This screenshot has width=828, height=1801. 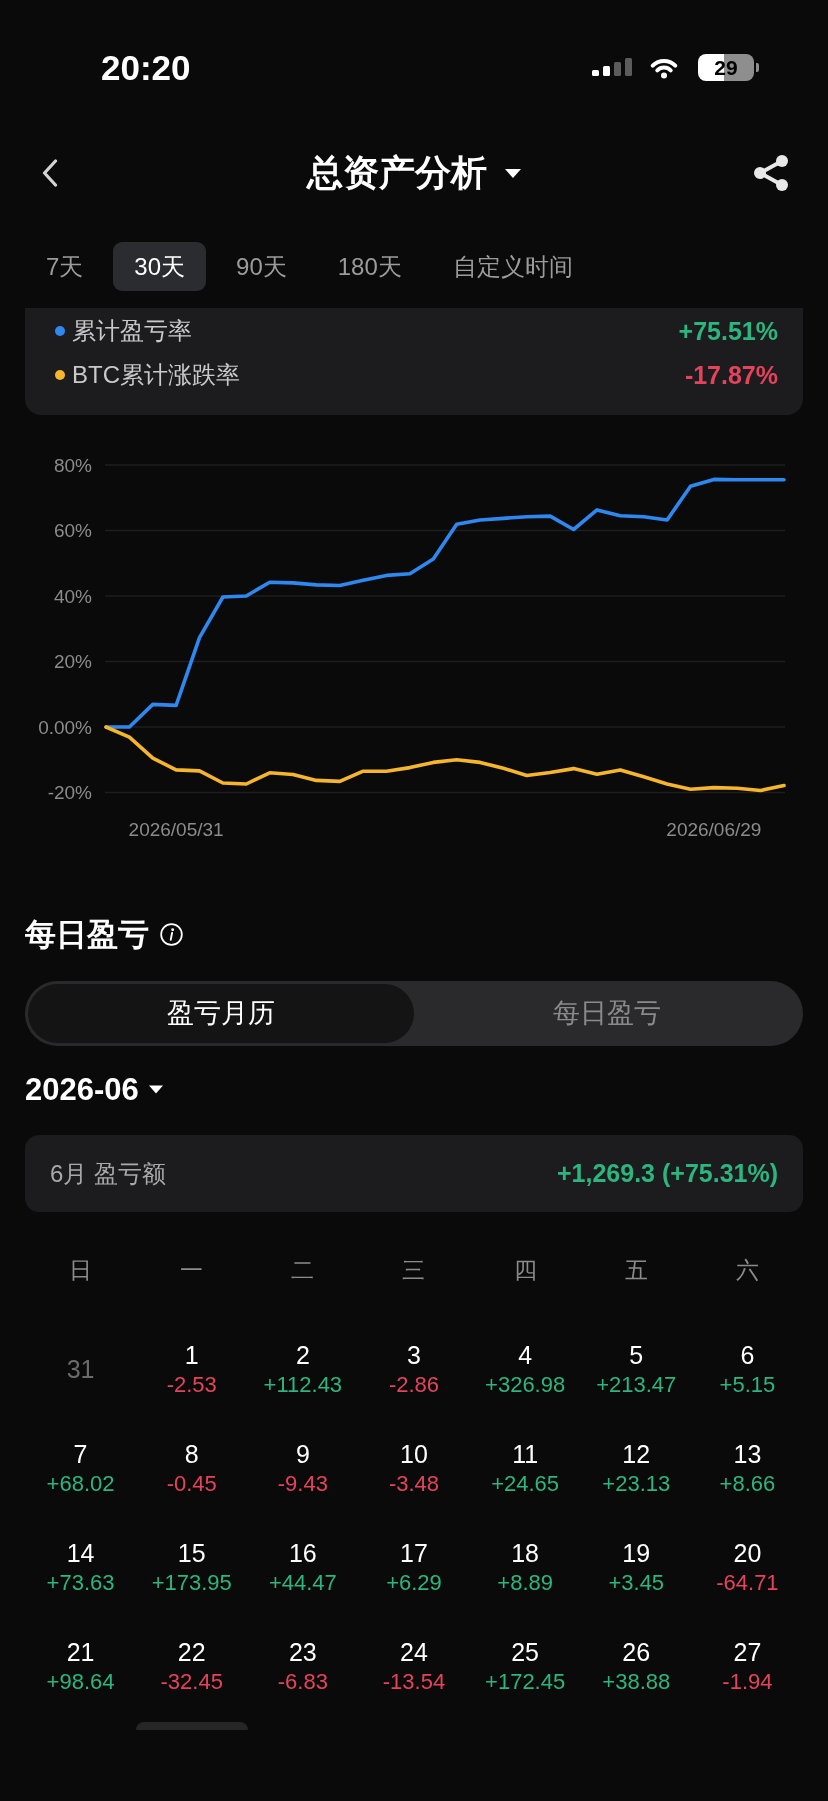 What do you see at coordinates (667, 1173) in the screenshot?
I see `summary-value: +1,269.3 (+75.31%)` at bounding box center [667, 1173].